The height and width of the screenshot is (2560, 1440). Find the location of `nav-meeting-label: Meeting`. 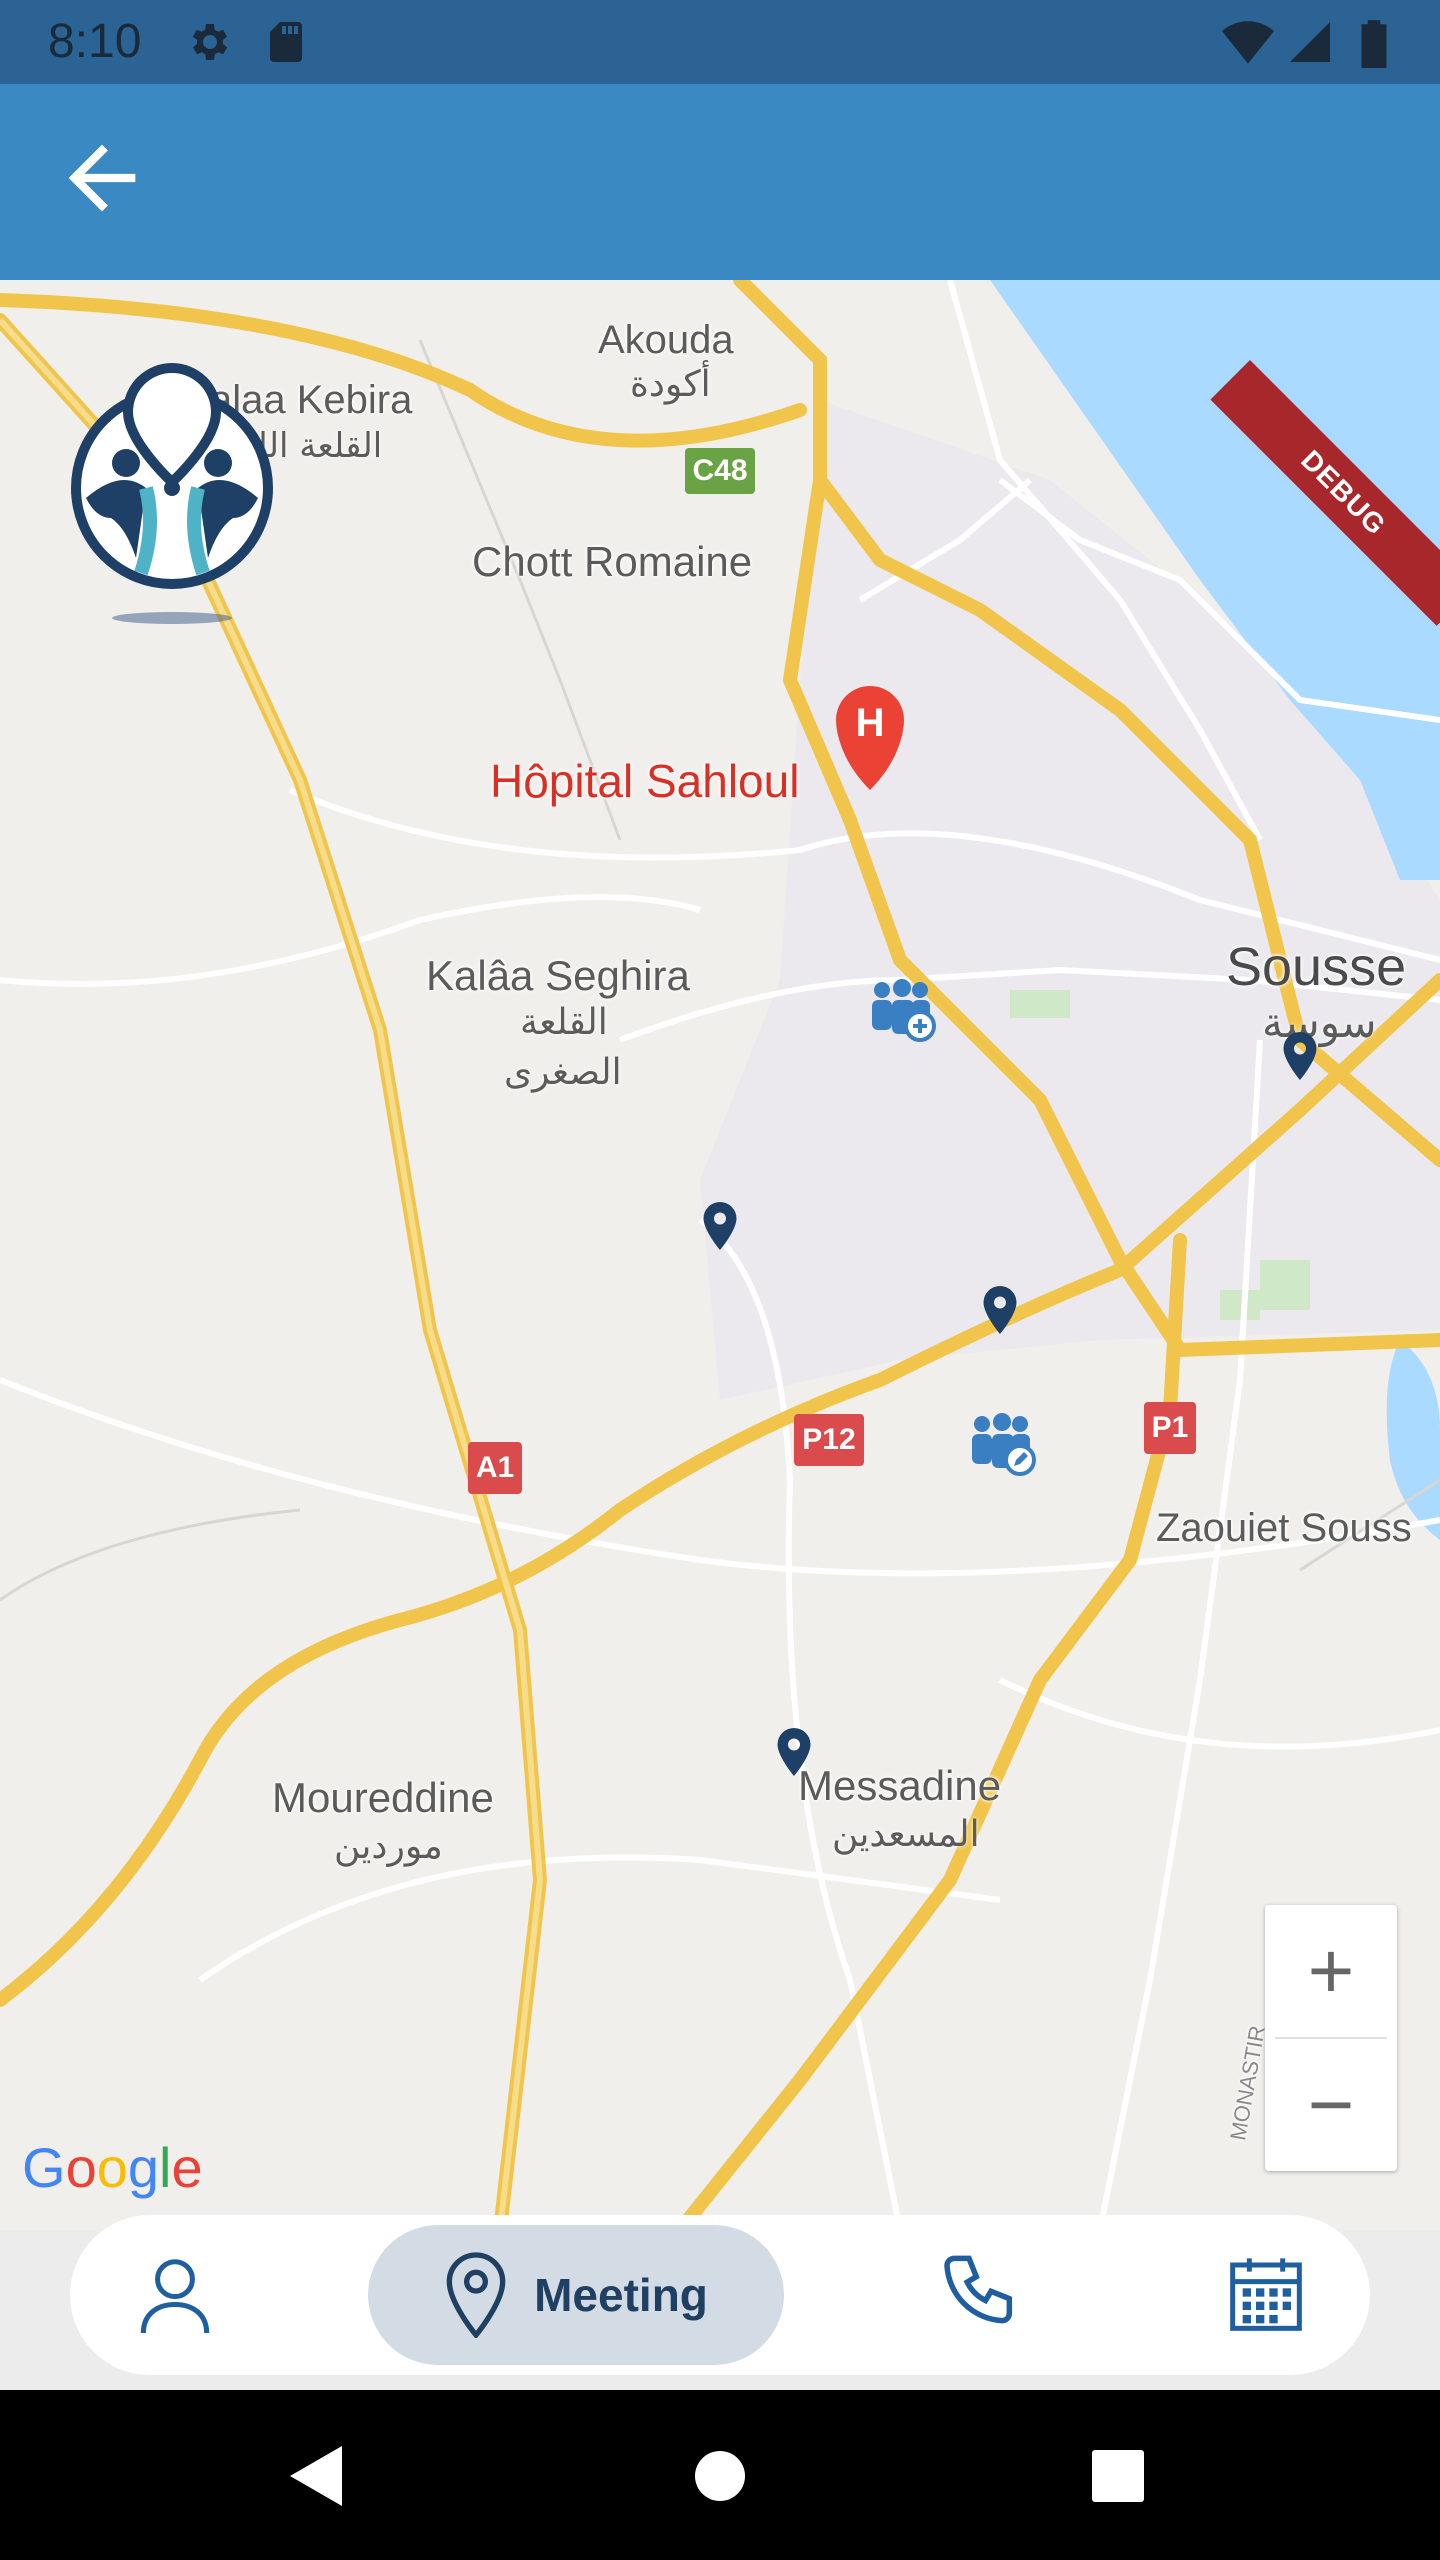

nav-meeting-label: Meeting is located at coordinates (621, 2295).